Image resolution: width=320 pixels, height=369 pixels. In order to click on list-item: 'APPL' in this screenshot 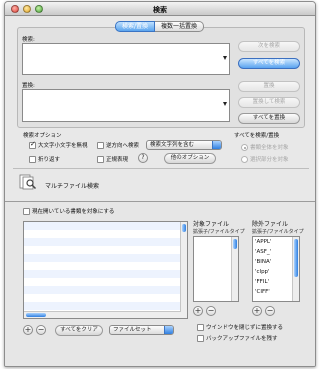, I will do `click(263, 242)`.